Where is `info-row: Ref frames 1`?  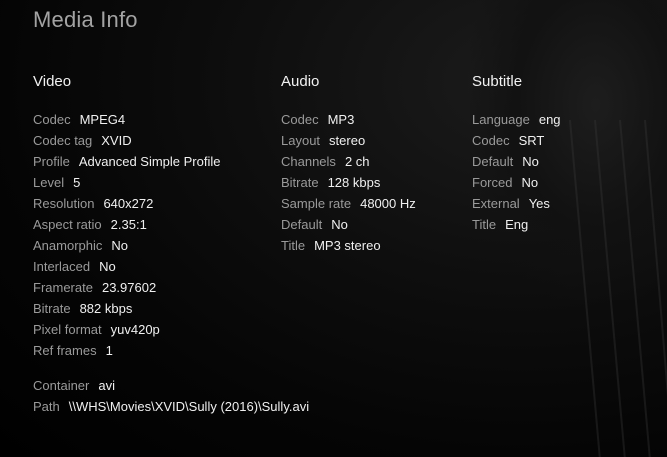
info-row: Ref frames 1 is located at coordinates (127, 350).